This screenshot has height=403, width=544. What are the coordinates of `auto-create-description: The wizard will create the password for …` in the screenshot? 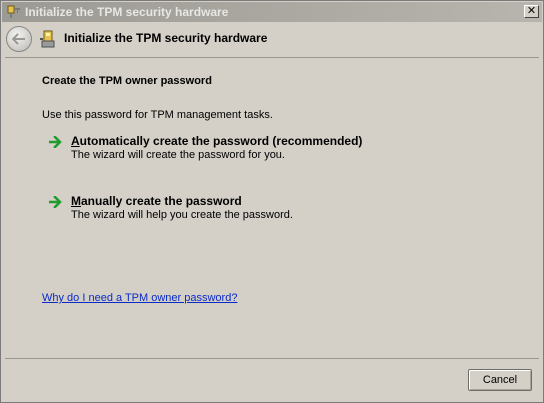 It's located at (178, 155).